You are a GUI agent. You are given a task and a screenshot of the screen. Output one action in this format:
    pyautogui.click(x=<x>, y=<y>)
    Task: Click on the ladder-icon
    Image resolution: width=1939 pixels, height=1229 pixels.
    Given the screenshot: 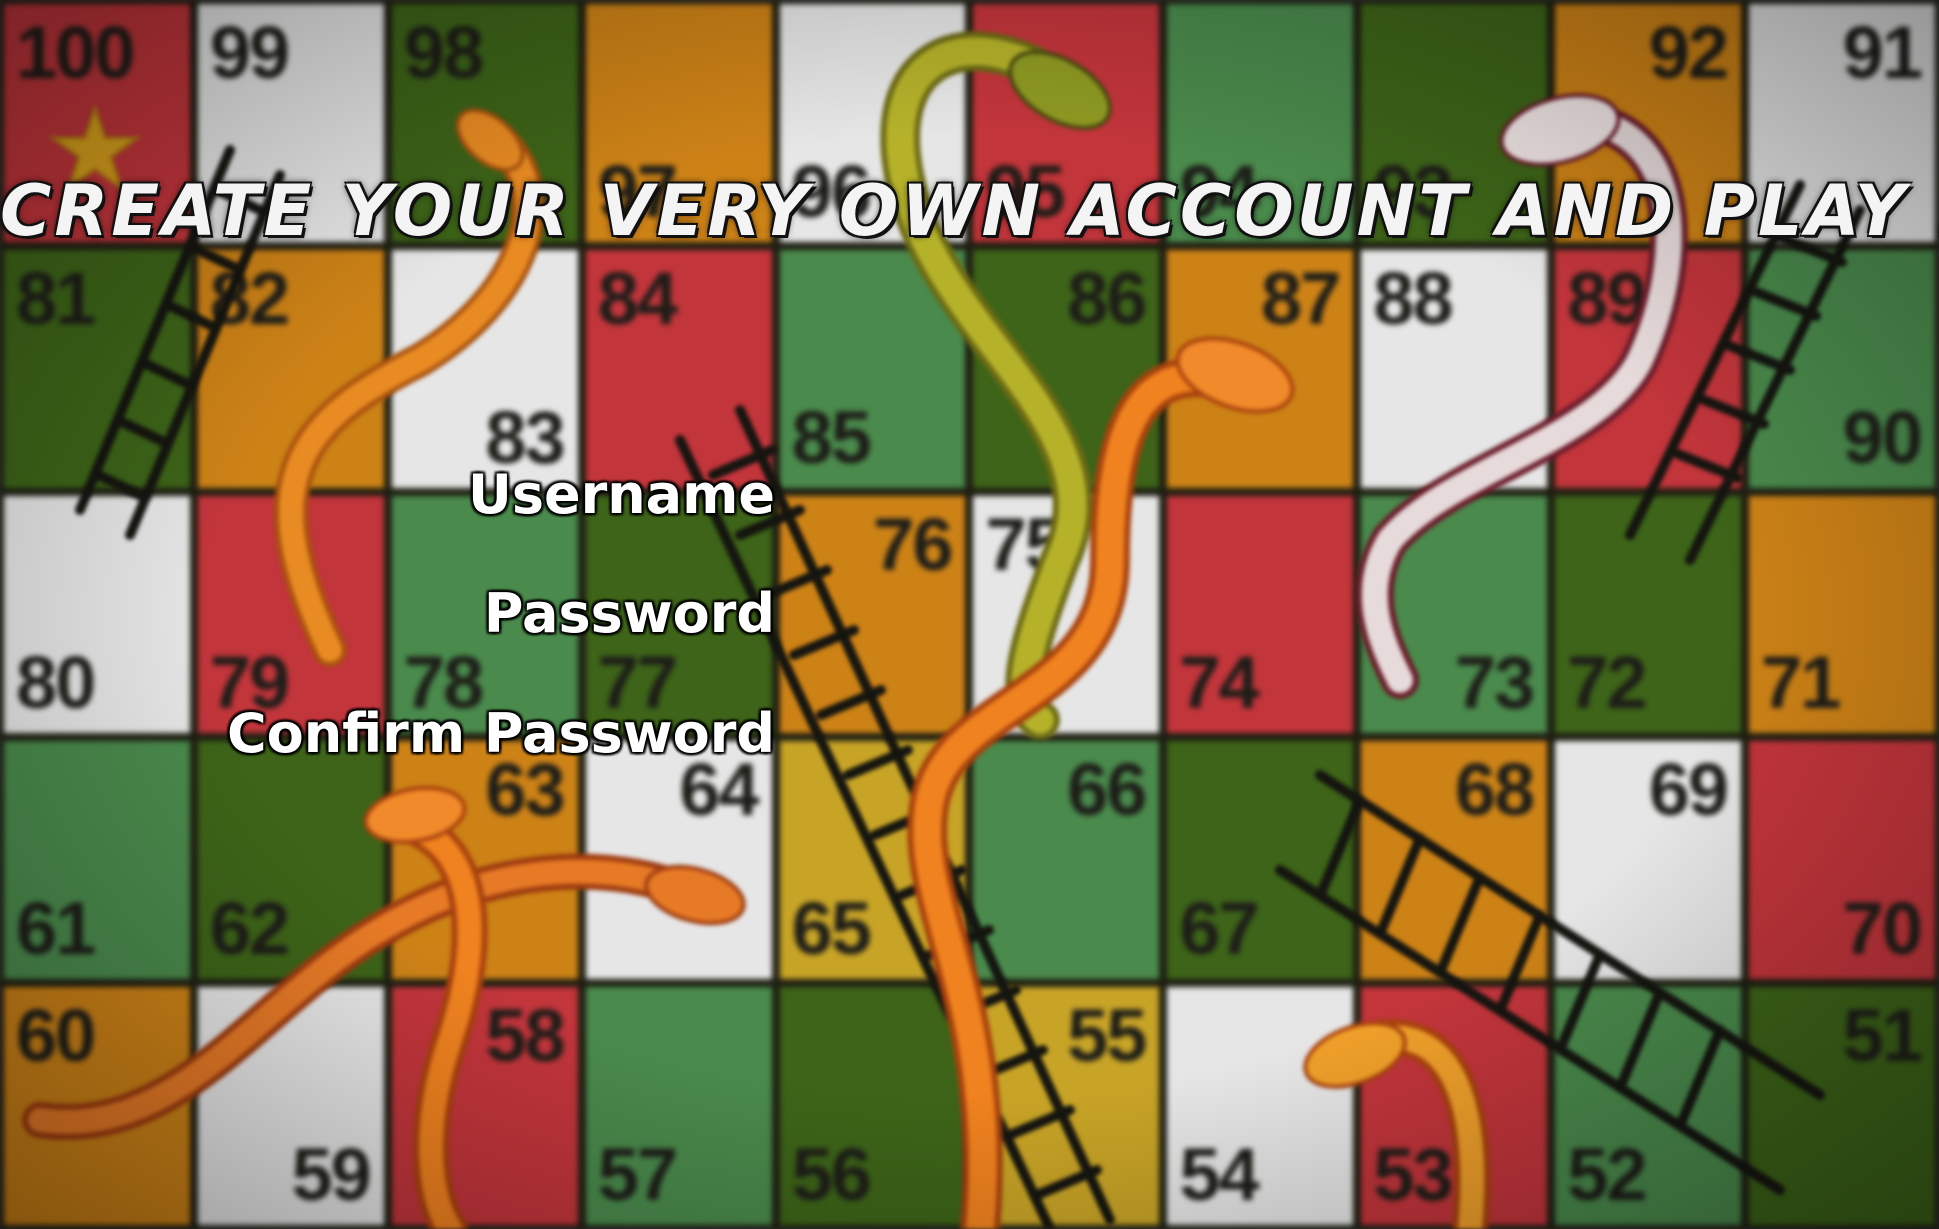 What is the action you would take?
    pyautogui.click(x=1550, y=982)
    